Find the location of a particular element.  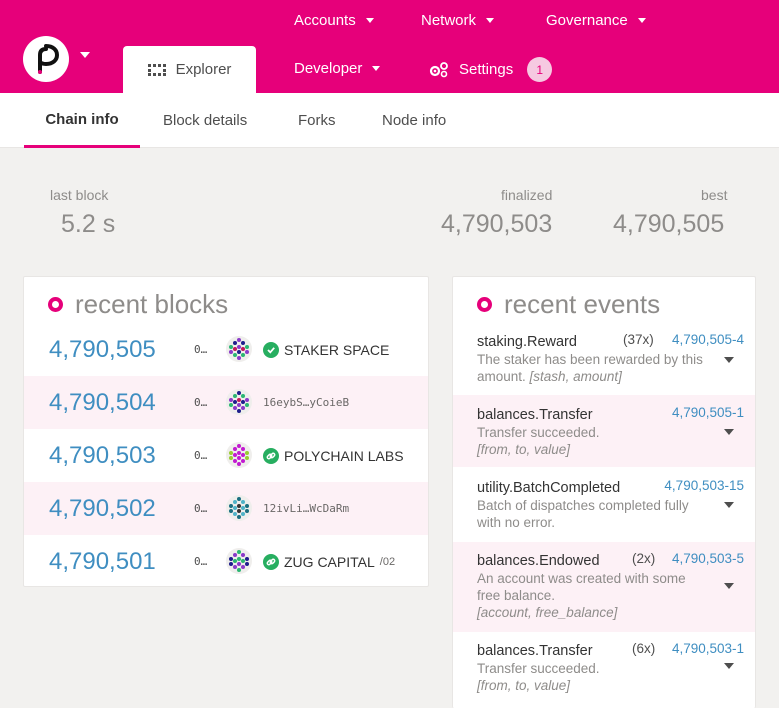

recent-events-title-text: recent events is located at coordinates (582, 304).